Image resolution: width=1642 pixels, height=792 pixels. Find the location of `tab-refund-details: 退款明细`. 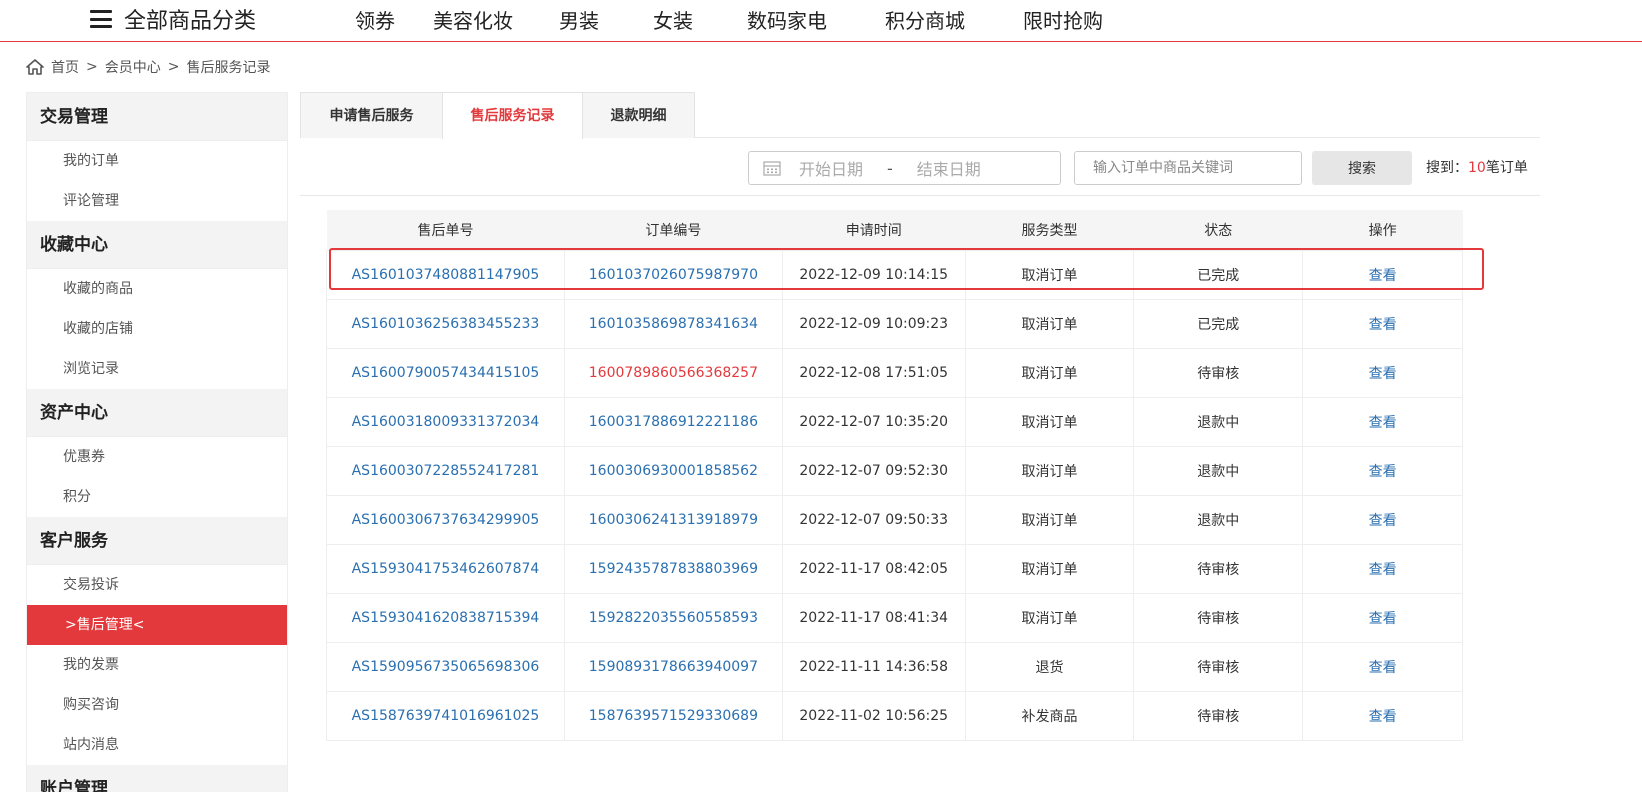

tab-refund-details: 退款明细 is located at coordinates (638, 115).